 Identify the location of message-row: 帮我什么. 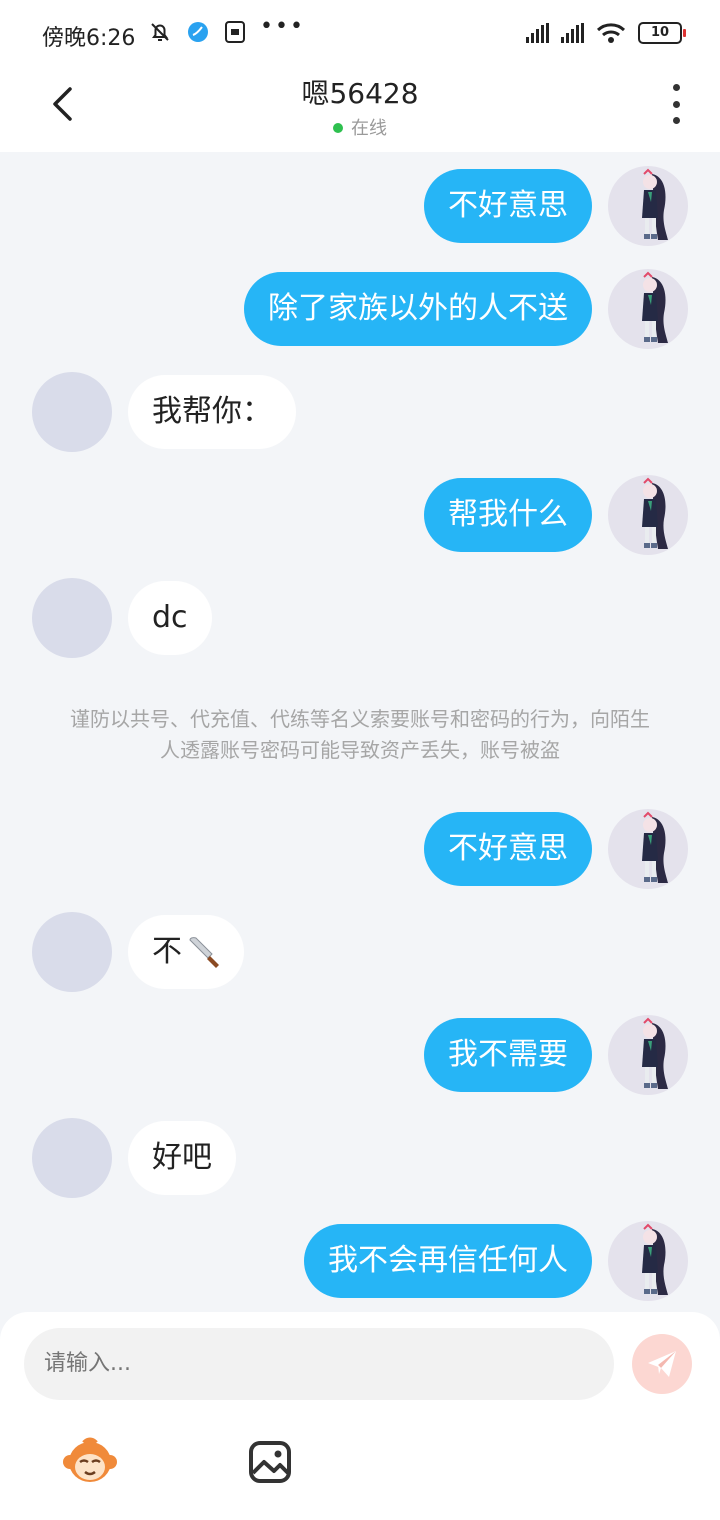
(360, 515).